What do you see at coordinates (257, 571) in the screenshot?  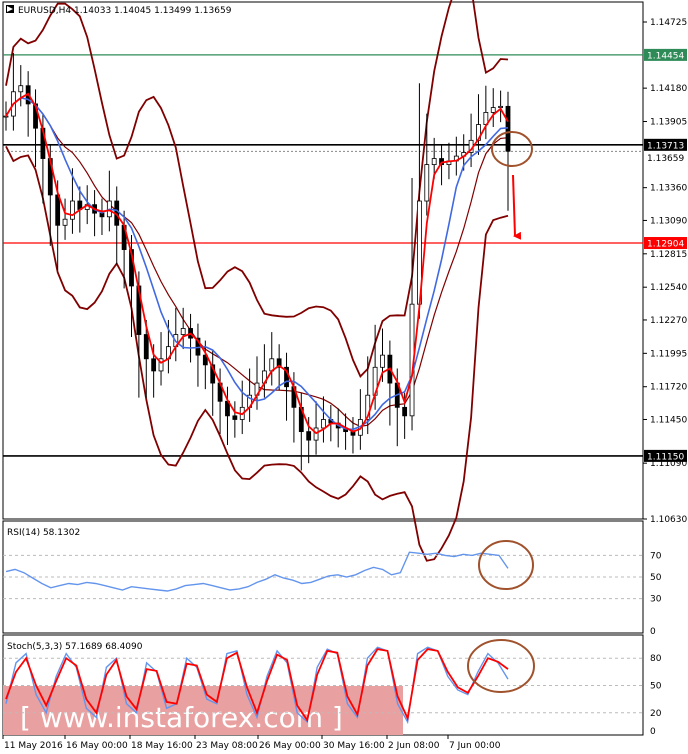 I see `rsi-line` at bounding box center [257, 571].